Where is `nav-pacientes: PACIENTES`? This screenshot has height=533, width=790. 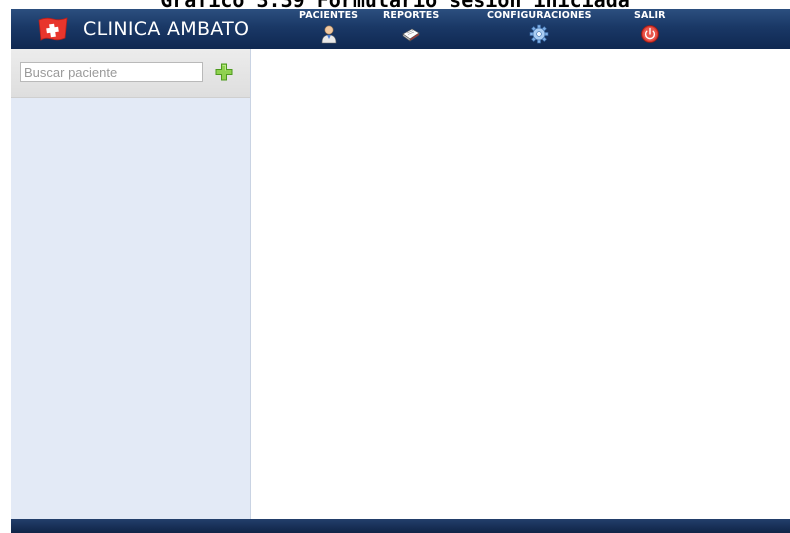
nav-pacientes: PACIENTES is located at coordinates (328, 29).